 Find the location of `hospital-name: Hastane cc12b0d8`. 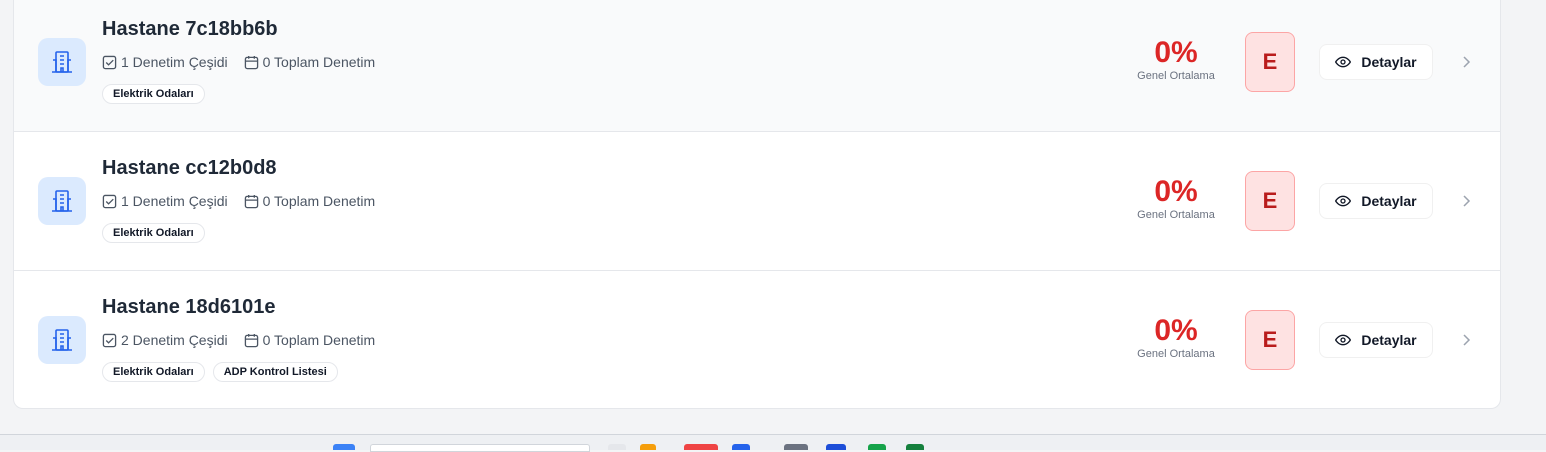

hospital-name: Hastane cc12b0d8 is located at coordinates (189, 168).